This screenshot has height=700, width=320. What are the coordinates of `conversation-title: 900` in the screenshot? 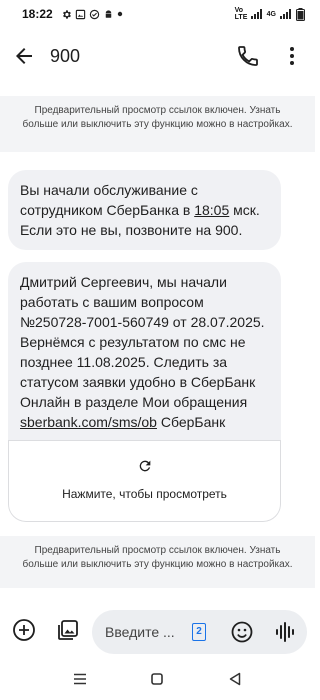 It's located at (65, 56).